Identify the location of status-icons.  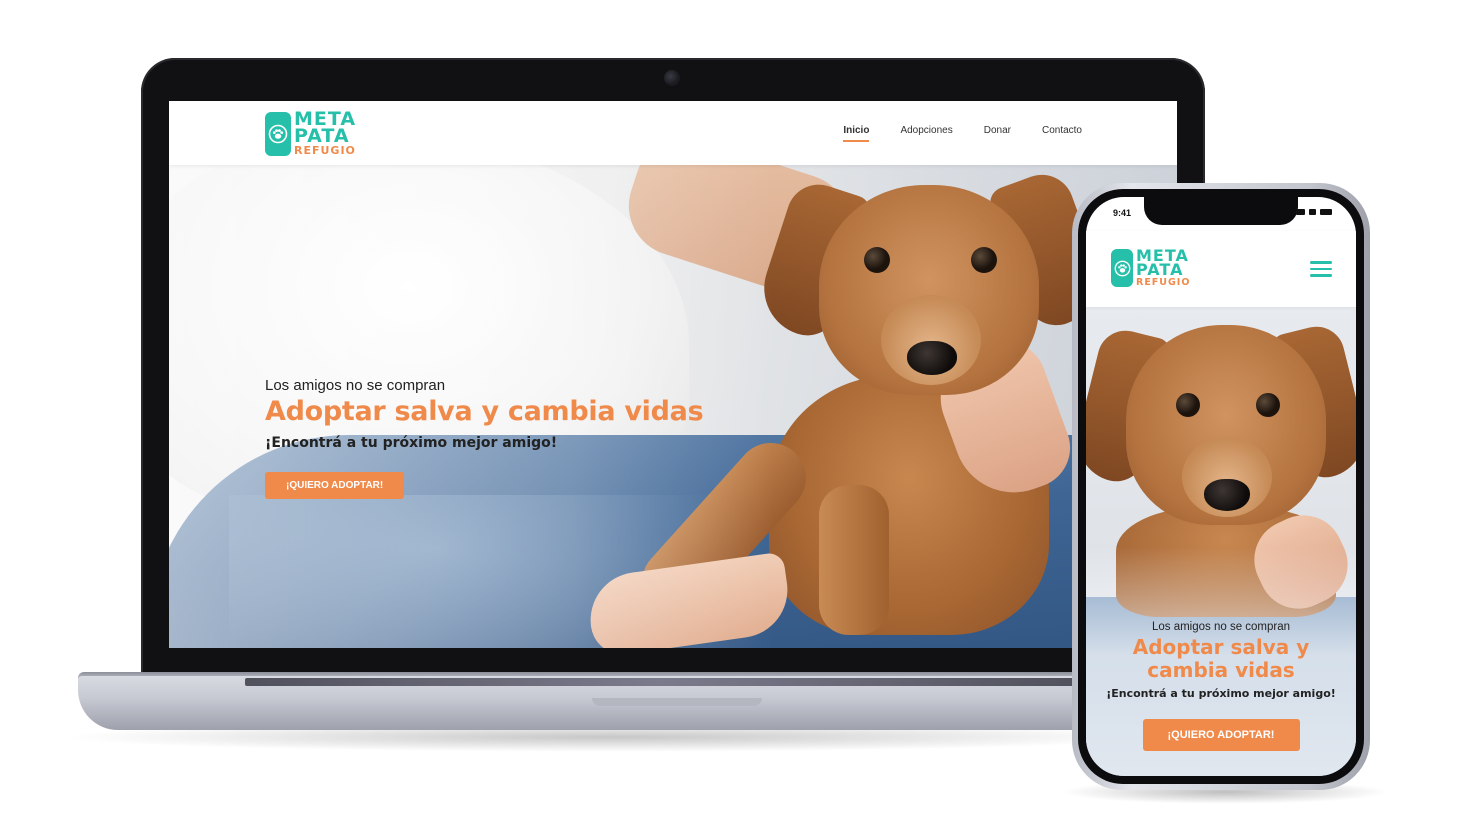
(1314, 212).